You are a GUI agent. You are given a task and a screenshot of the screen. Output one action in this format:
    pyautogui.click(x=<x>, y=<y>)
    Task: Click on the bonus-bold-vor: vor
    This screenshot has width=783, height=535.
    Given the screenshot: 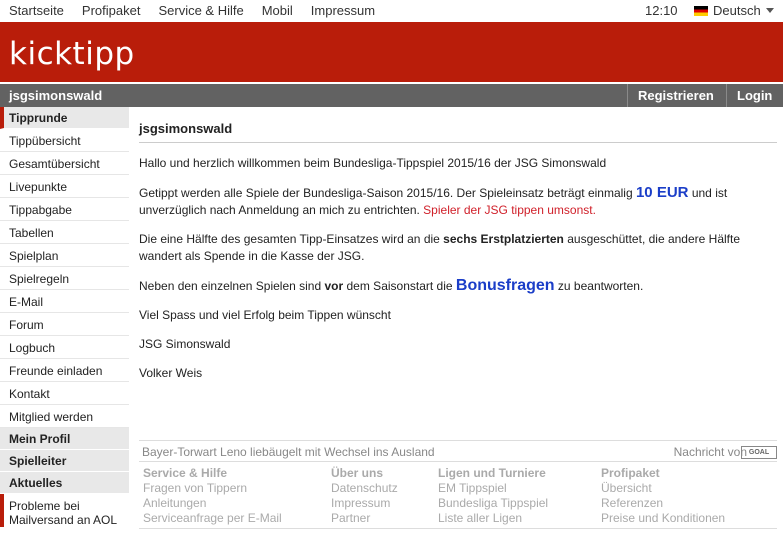 What is the action you would take?
    pyautogui.click(x=334, y=286)
    